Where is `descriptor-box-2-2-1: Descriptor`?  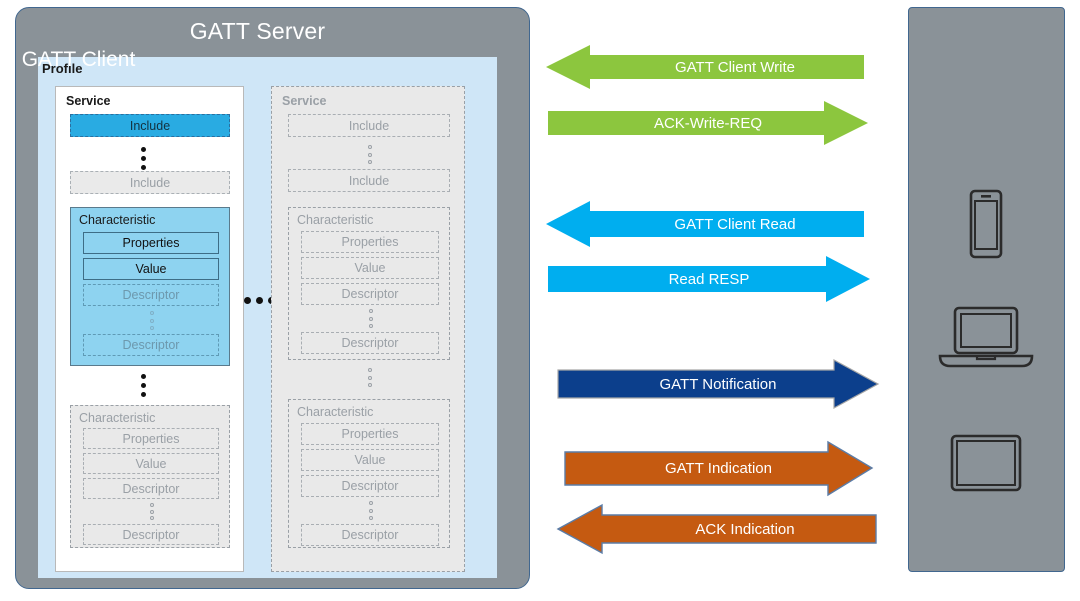
descriptor-box-2-2-1: Descriptor is located at coordinates (370, 486).